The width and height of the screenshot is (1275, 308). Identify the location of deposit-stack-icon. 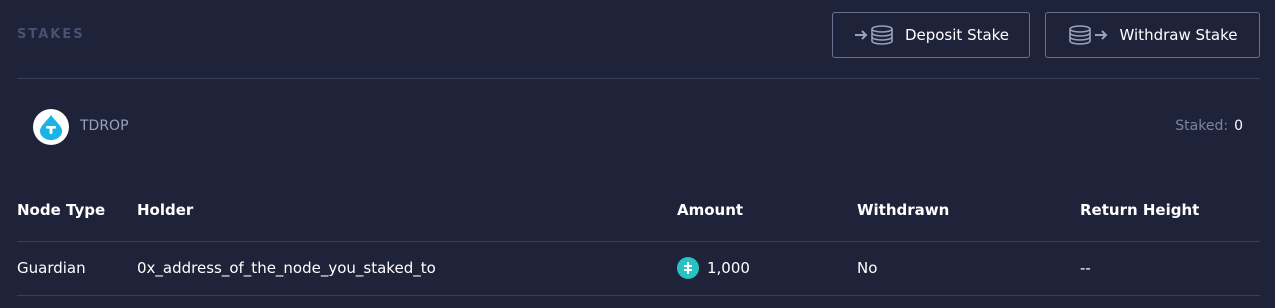
(875, 35).